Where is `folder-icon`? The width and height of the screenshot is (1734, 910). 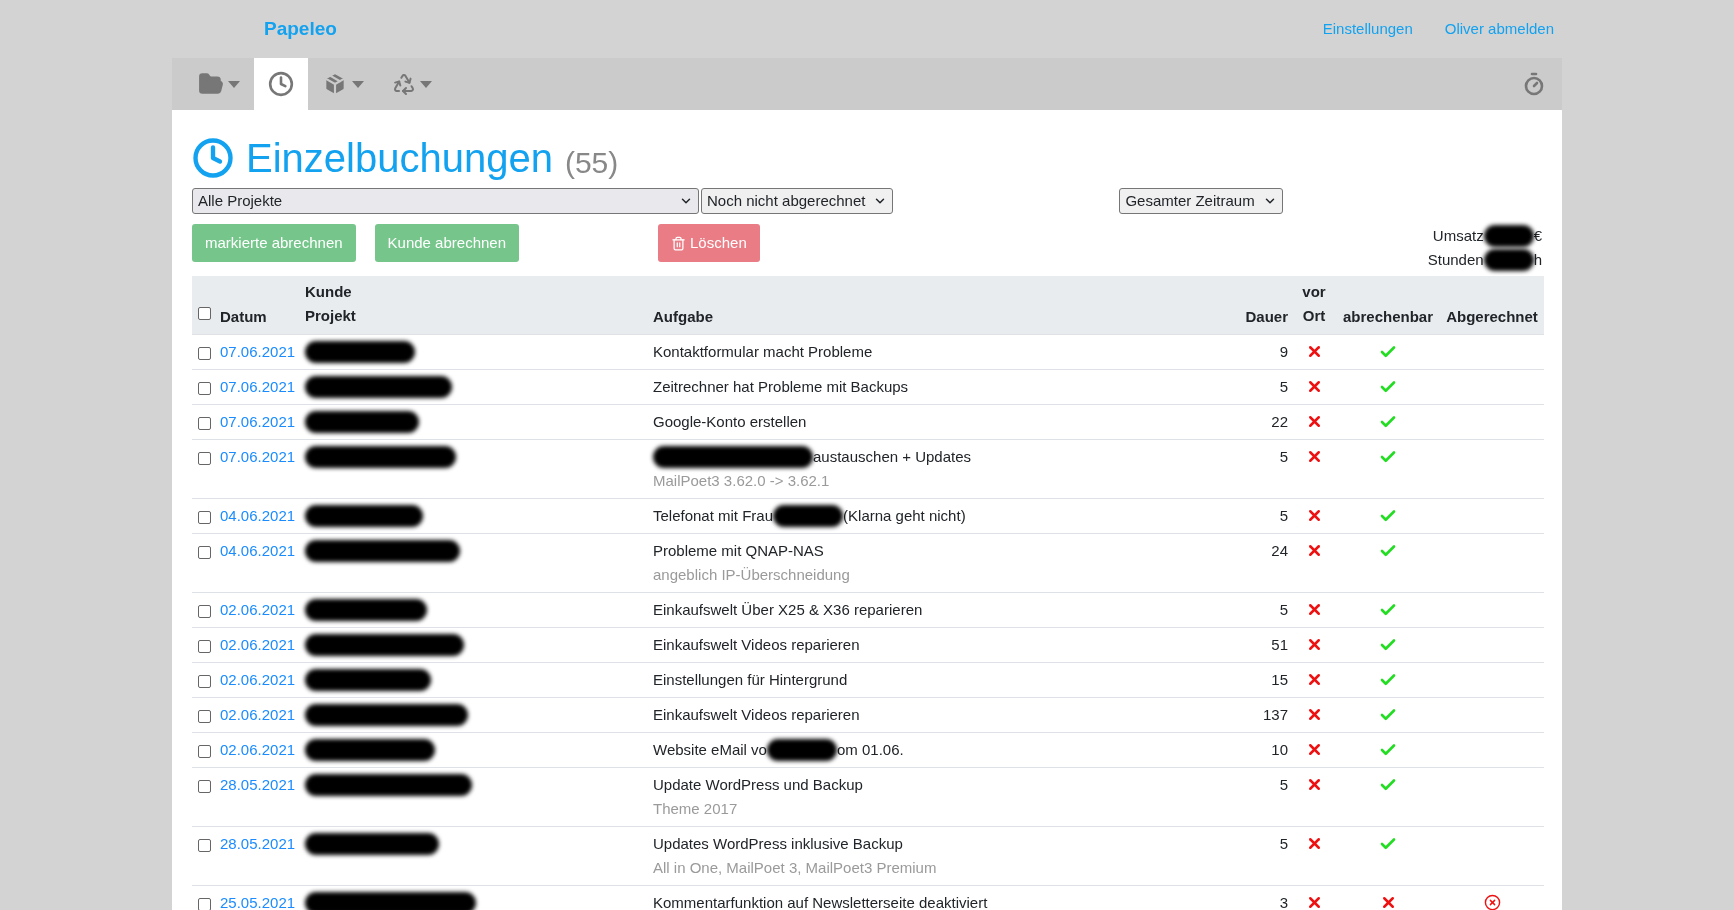 folder-icon is located at coordinates (211, 84).